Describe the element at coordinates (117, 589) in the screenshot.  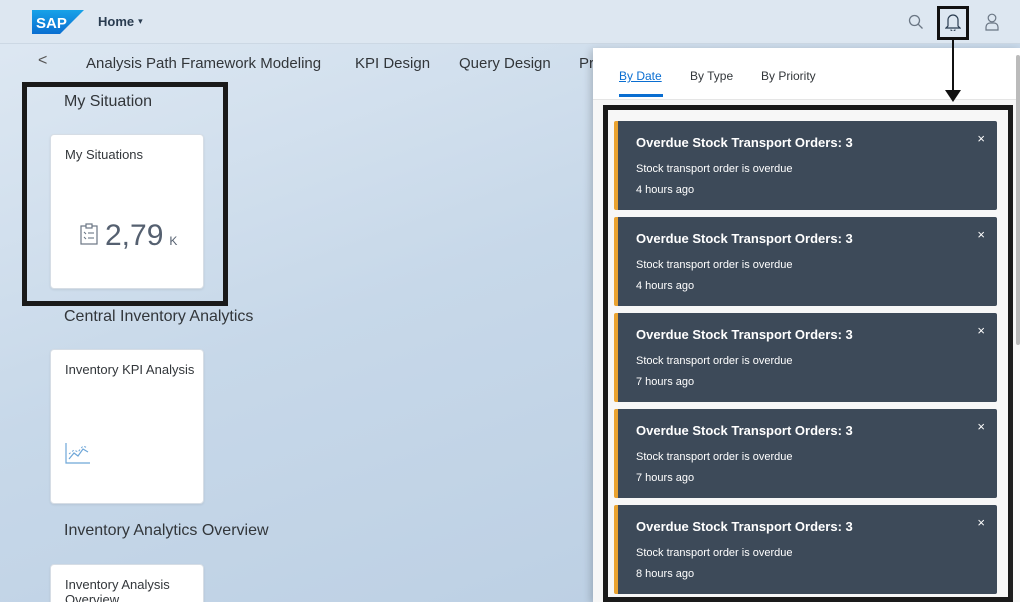
I see `tile-title: Inventory Analysis Overview` at that location.